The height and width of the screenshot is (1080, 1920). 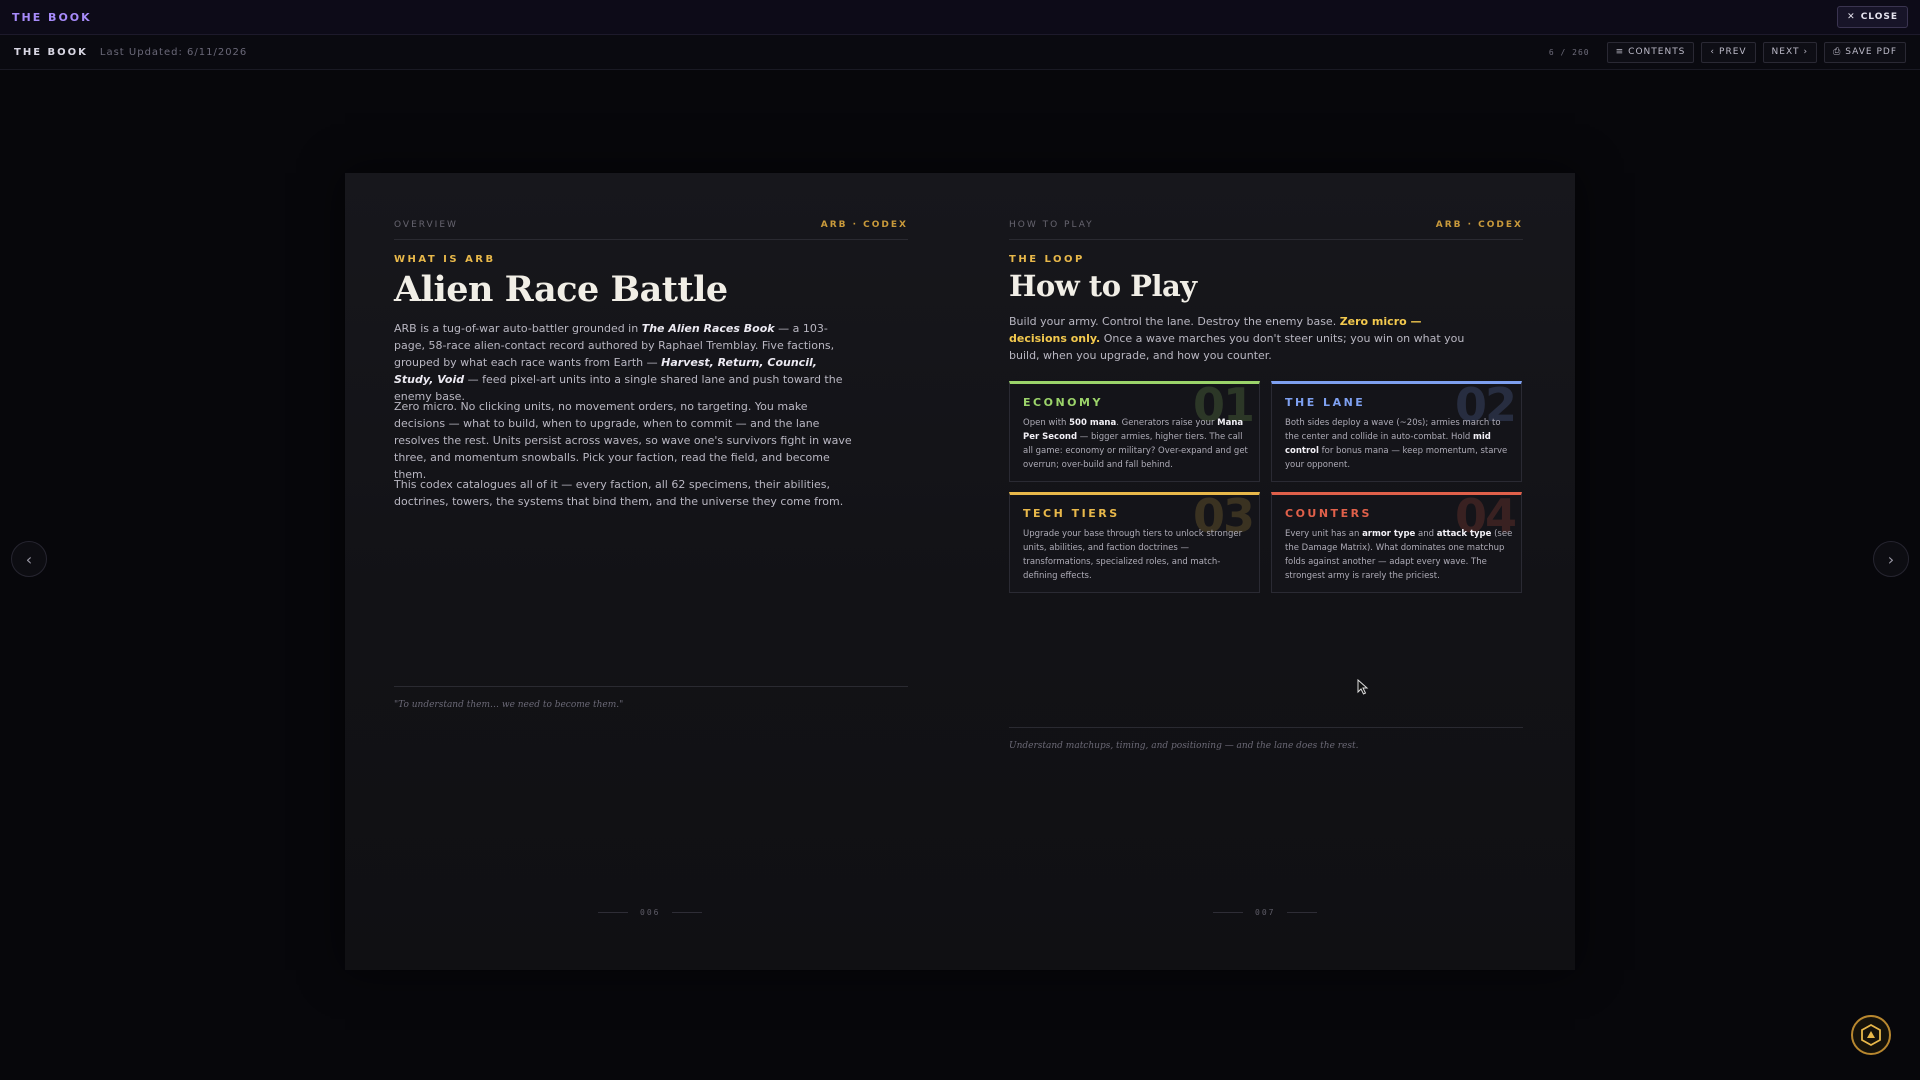 I want to click on page-folio: 006, so click(x=650, y=912).